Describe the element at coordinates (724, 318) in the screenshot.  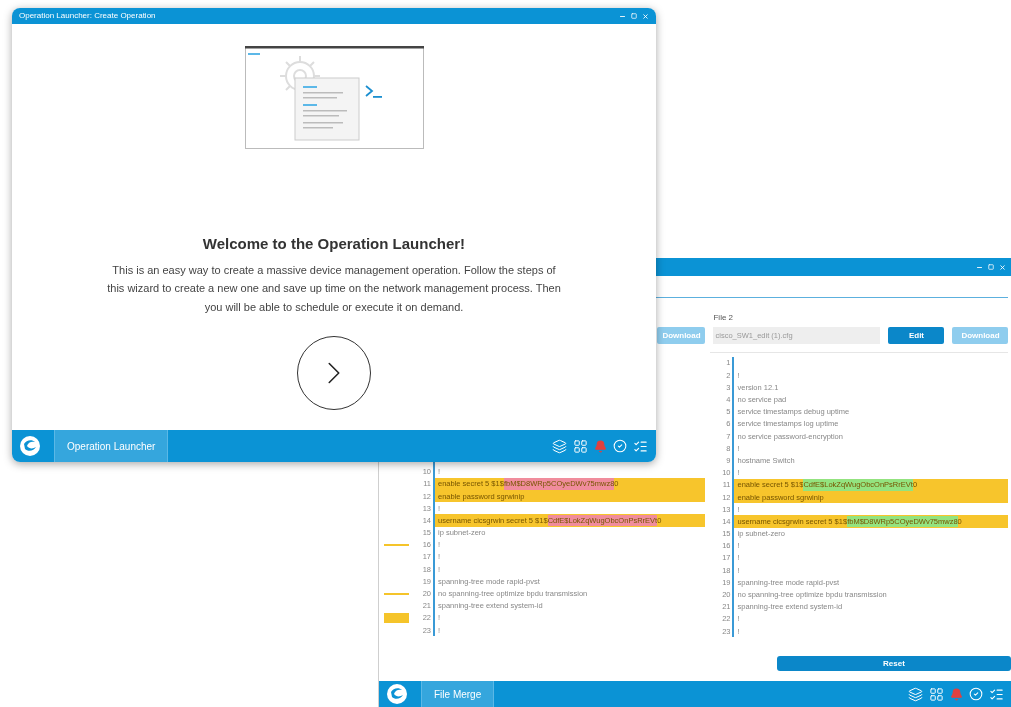
I see `file-label: File 2` at that location.